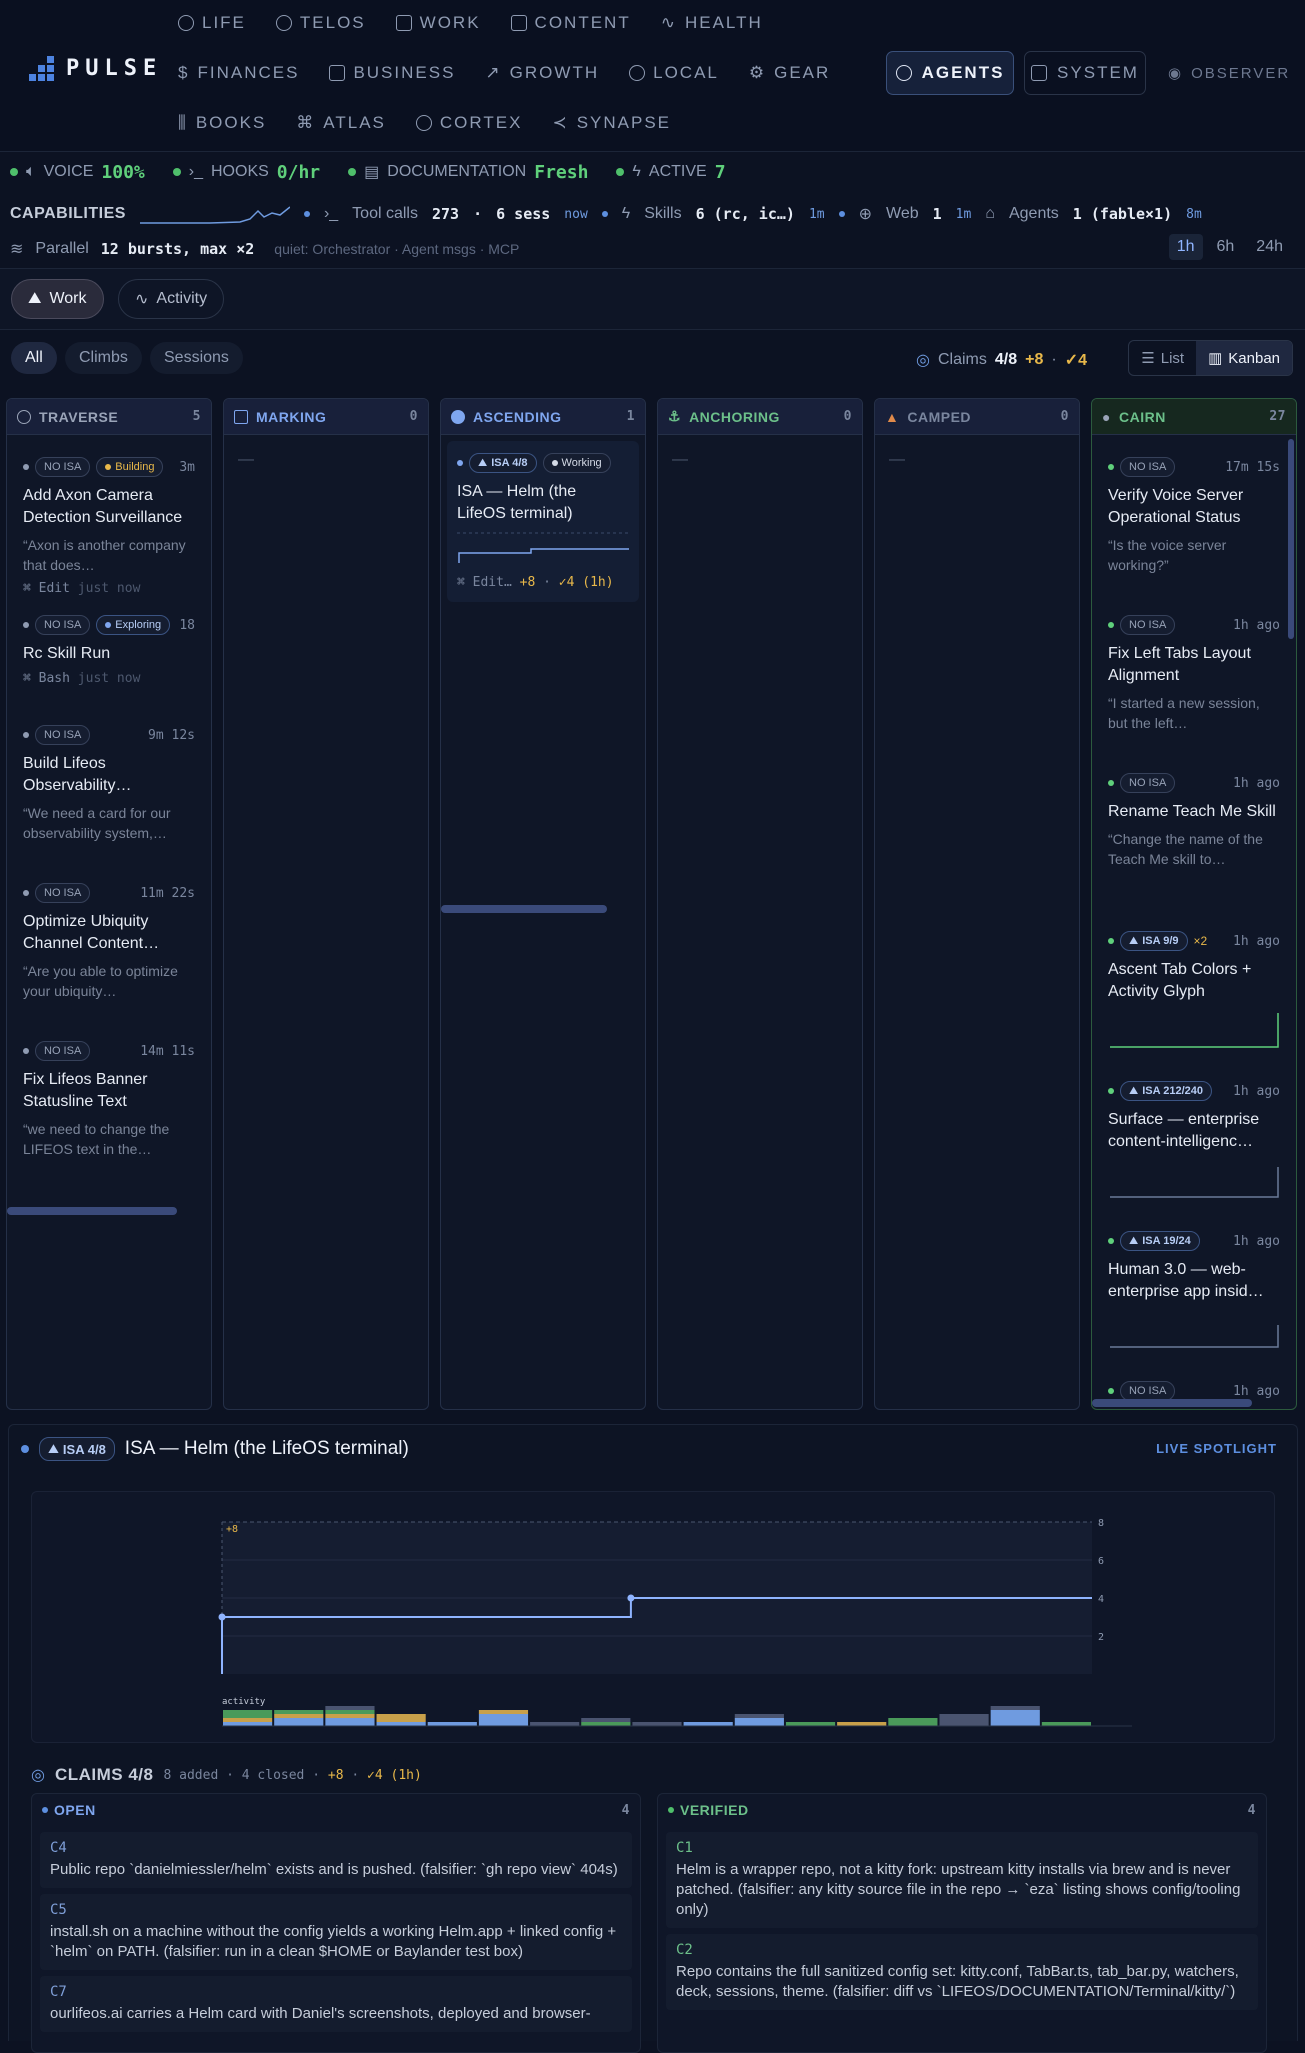 The height and width of the screenshot is (2053, 1305). Describe the element at coordinates (1134, 1090) in the screenshot. I see `mountain-icon: ⛰︎` at that location.